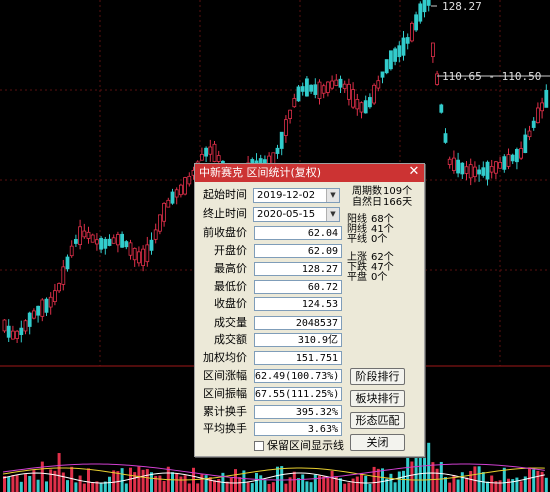 The height and width of the screenshot is (492, 550). Describe the element at coordinates (298, 394) in the screenshot. I see `interval-amplitude-value: 67.55(111.25%)` at that location.